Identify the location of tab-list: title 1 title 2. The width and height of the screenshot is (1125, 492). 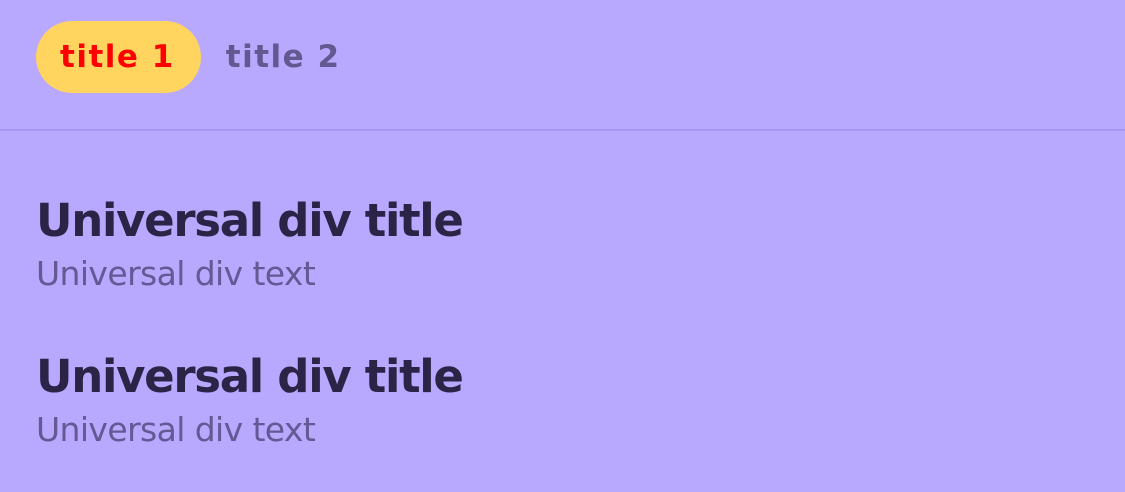
(188, 57).